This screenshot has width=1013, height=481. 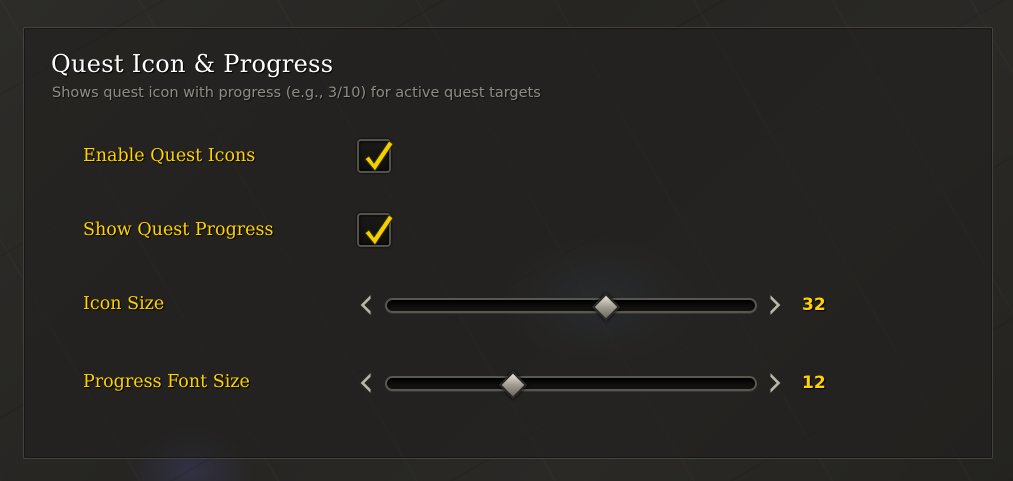 I want to click on show-quest-progress-label: Show Quest Progress, so click(x=178, y=230).